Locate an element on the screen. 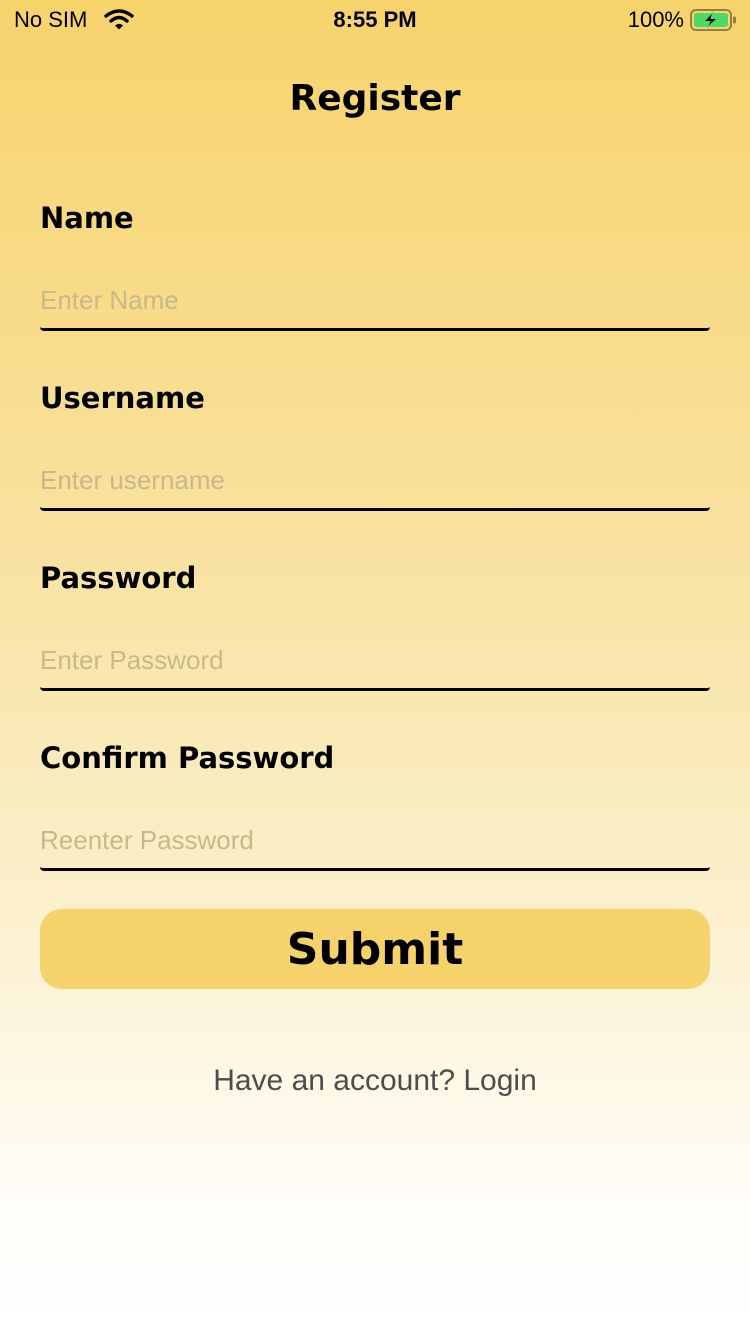 The height and width of the screenshot is (1334, 750). battery-percent: 100% is located at coordinates (655, 19).